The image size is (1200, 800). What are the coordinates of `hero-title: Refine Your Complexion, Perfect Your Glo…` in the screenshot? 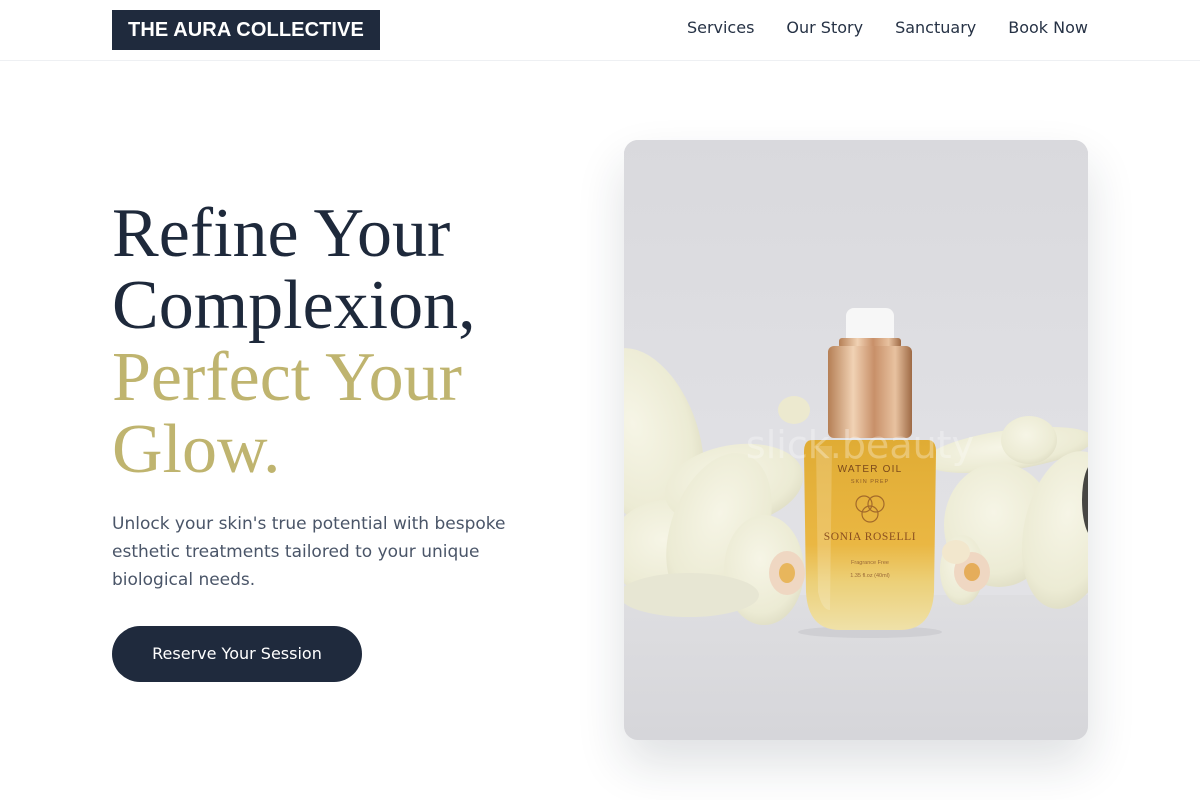 It's located at (352, 342).